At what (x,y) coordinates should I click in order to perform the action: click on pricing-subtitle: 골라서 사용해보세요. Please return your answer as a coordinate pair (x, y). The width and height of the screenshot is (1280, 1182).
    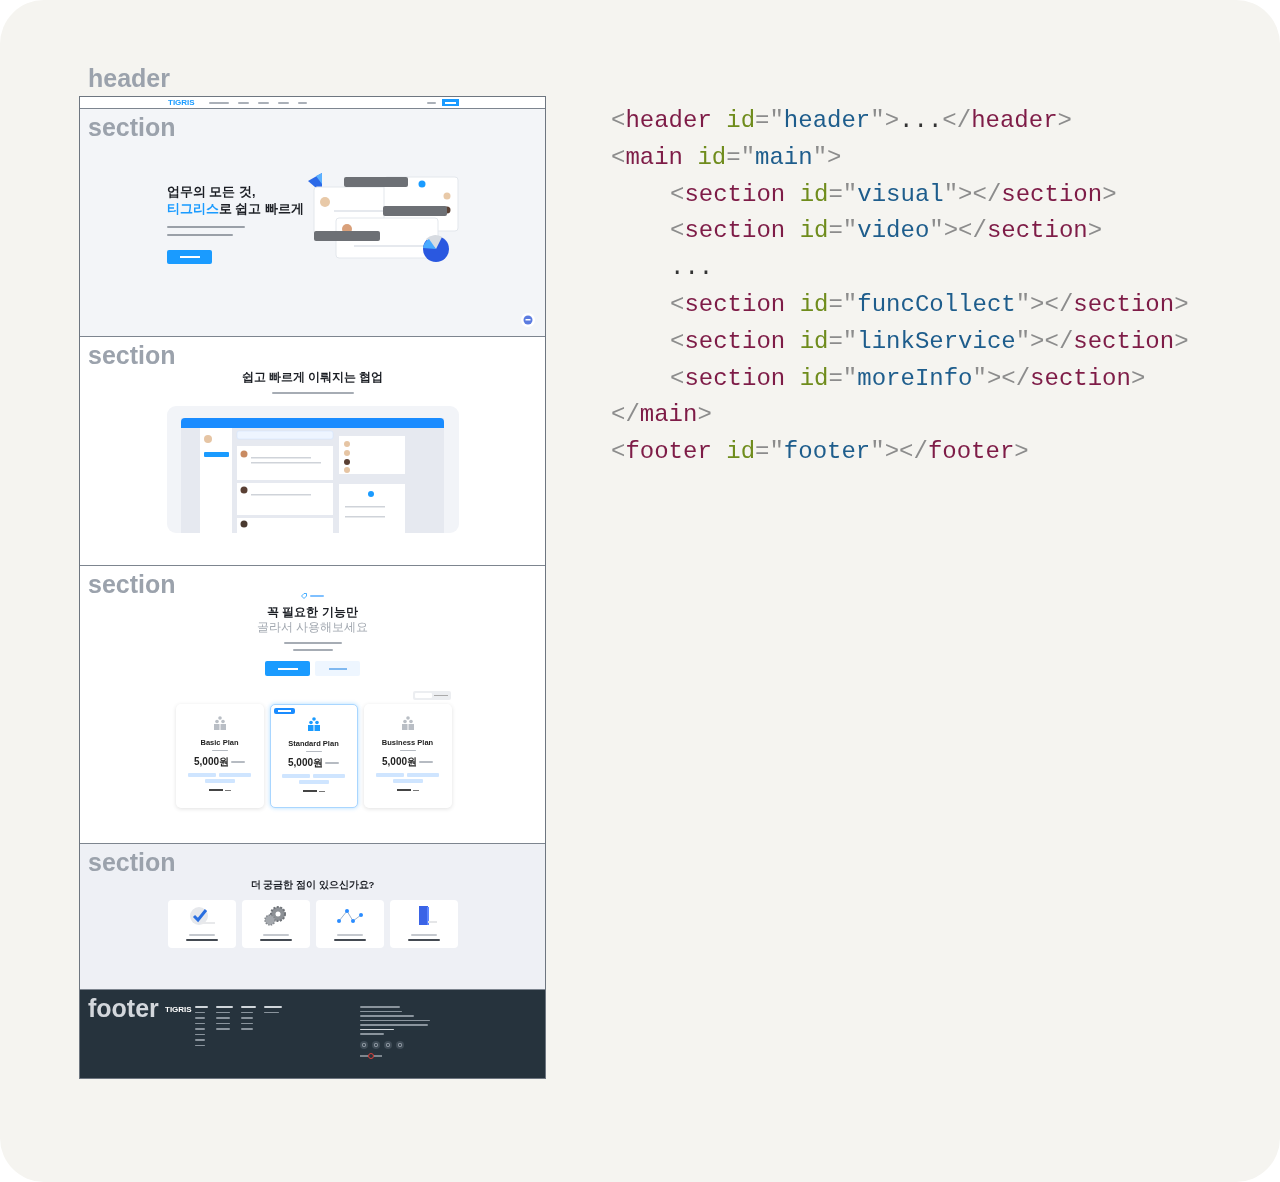
    Looking at the image, I should click on (312, 627).